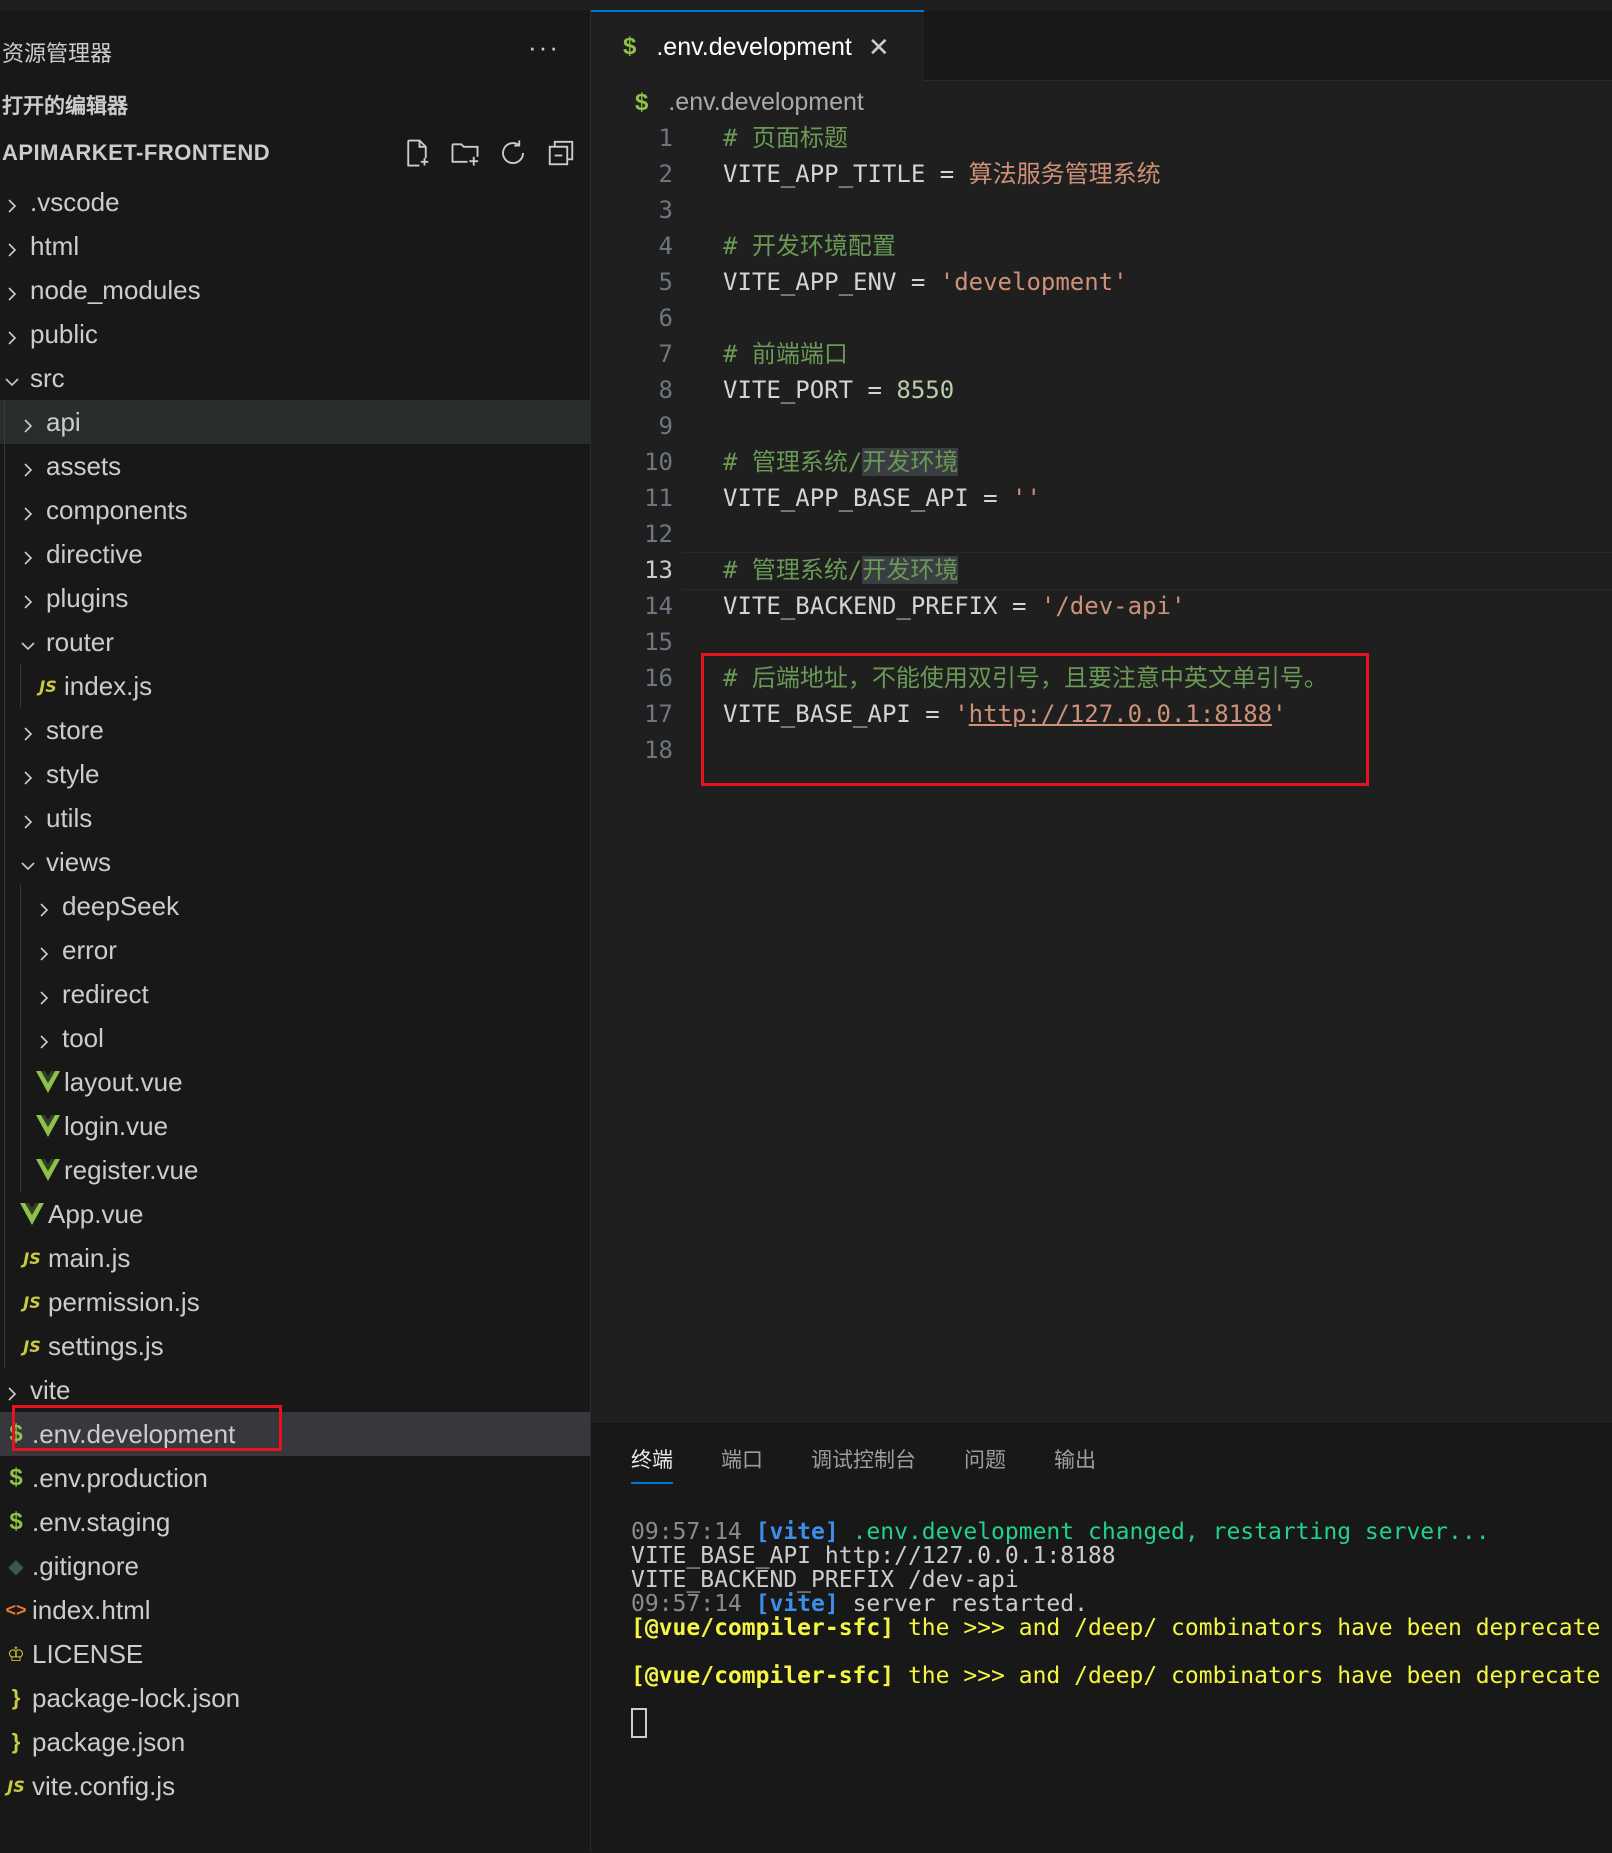 This screenshot has height=1853, width=1612. Describe the element at coordinates (64, 333) in the screenshot. I see `tree-item-label: public` at that location.